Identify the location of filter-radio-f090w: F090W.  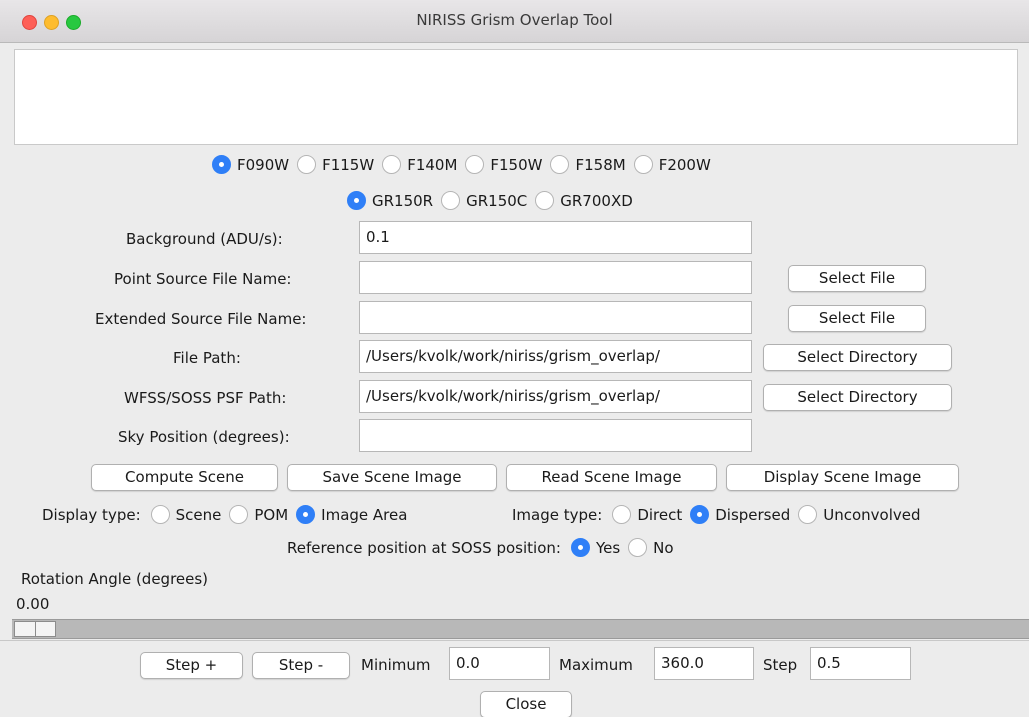
(250, 164).